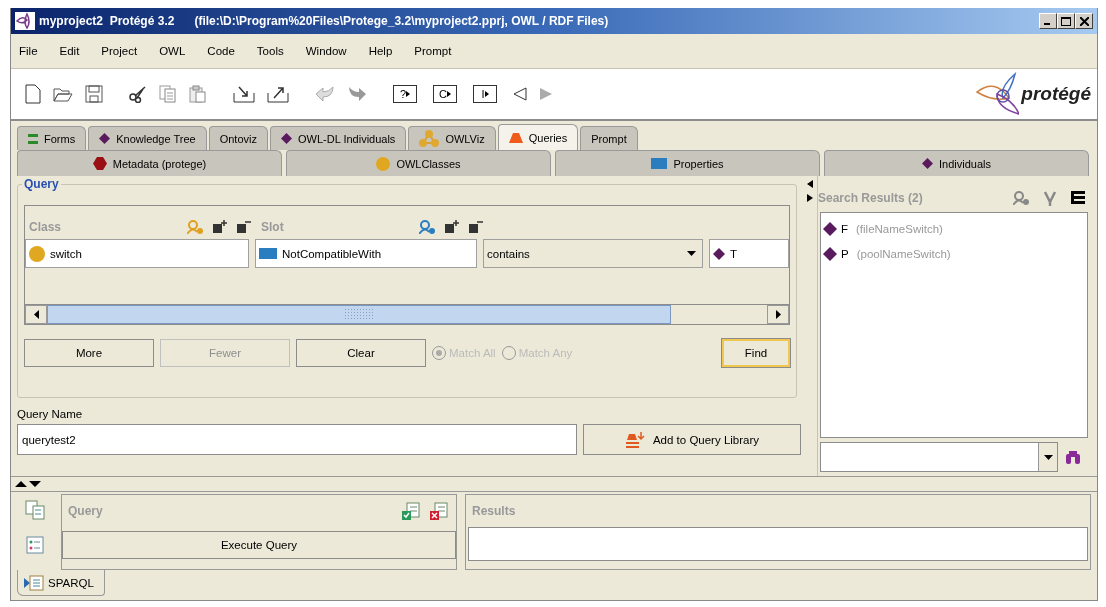  What do you see at coordinates (452, 138) in the screenshot?
I see `tab: OWLViz` at bounding box center [452, 138].